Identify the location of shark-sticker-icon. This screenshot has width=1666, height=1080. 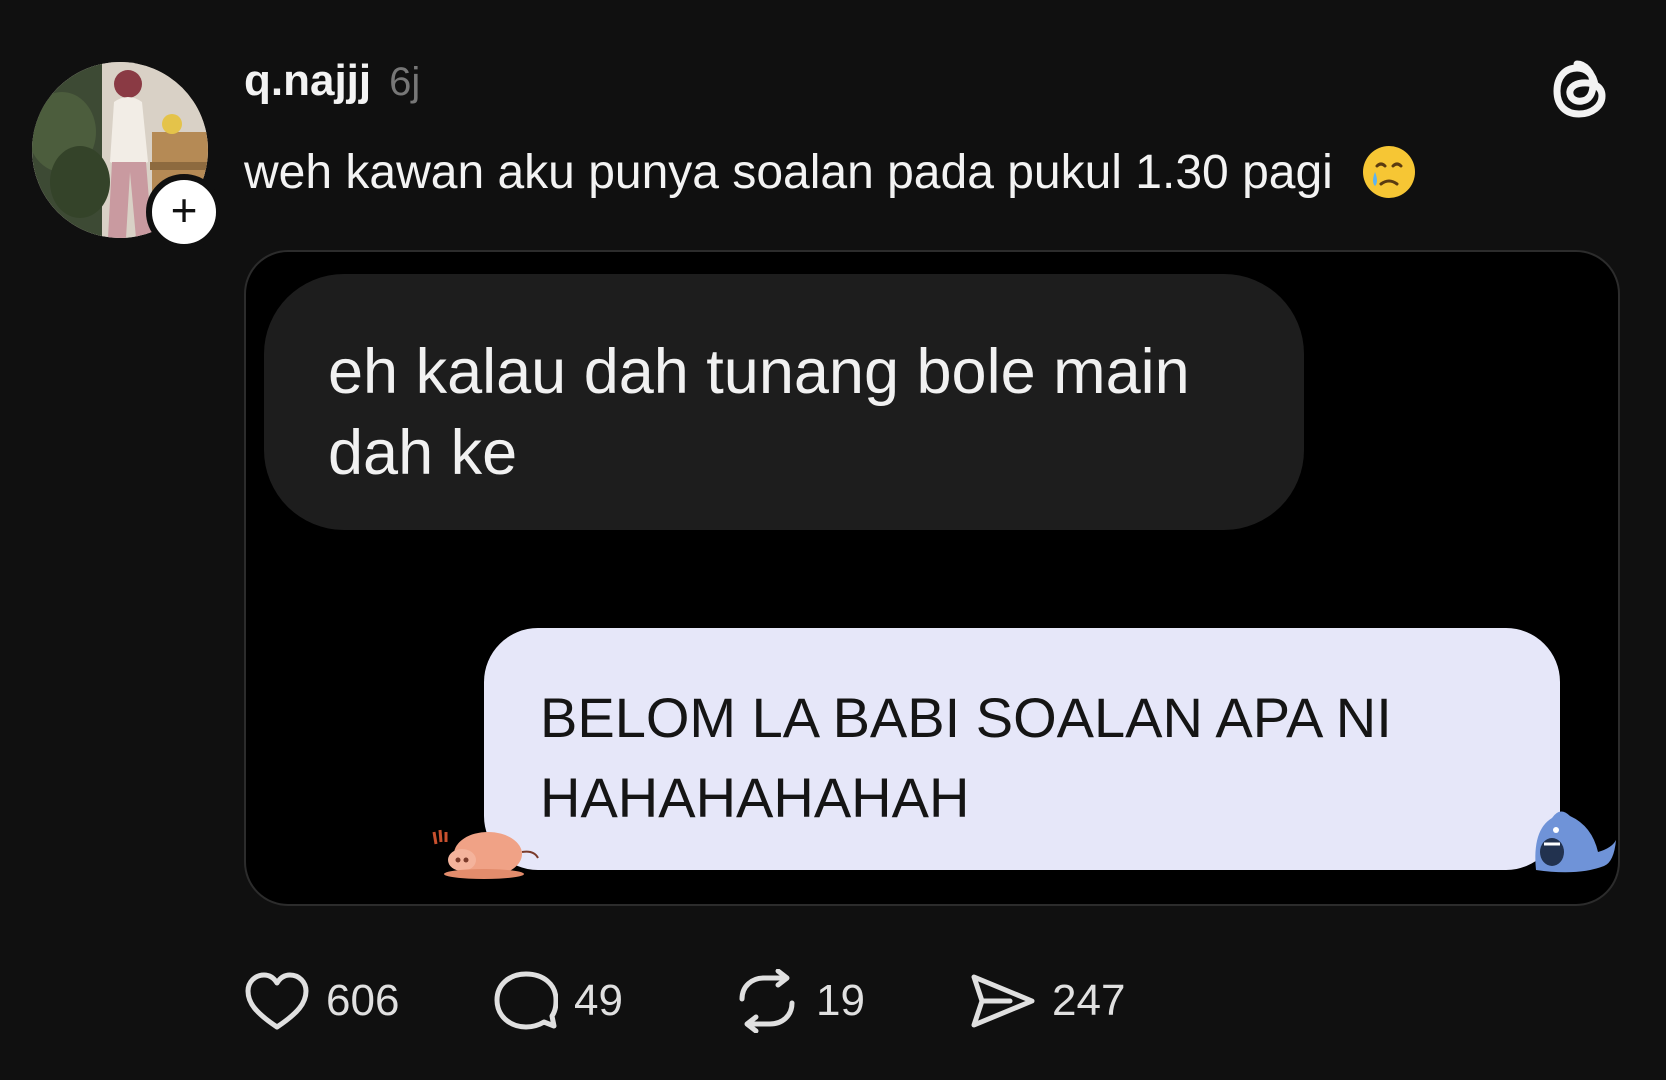
(1572, 841).